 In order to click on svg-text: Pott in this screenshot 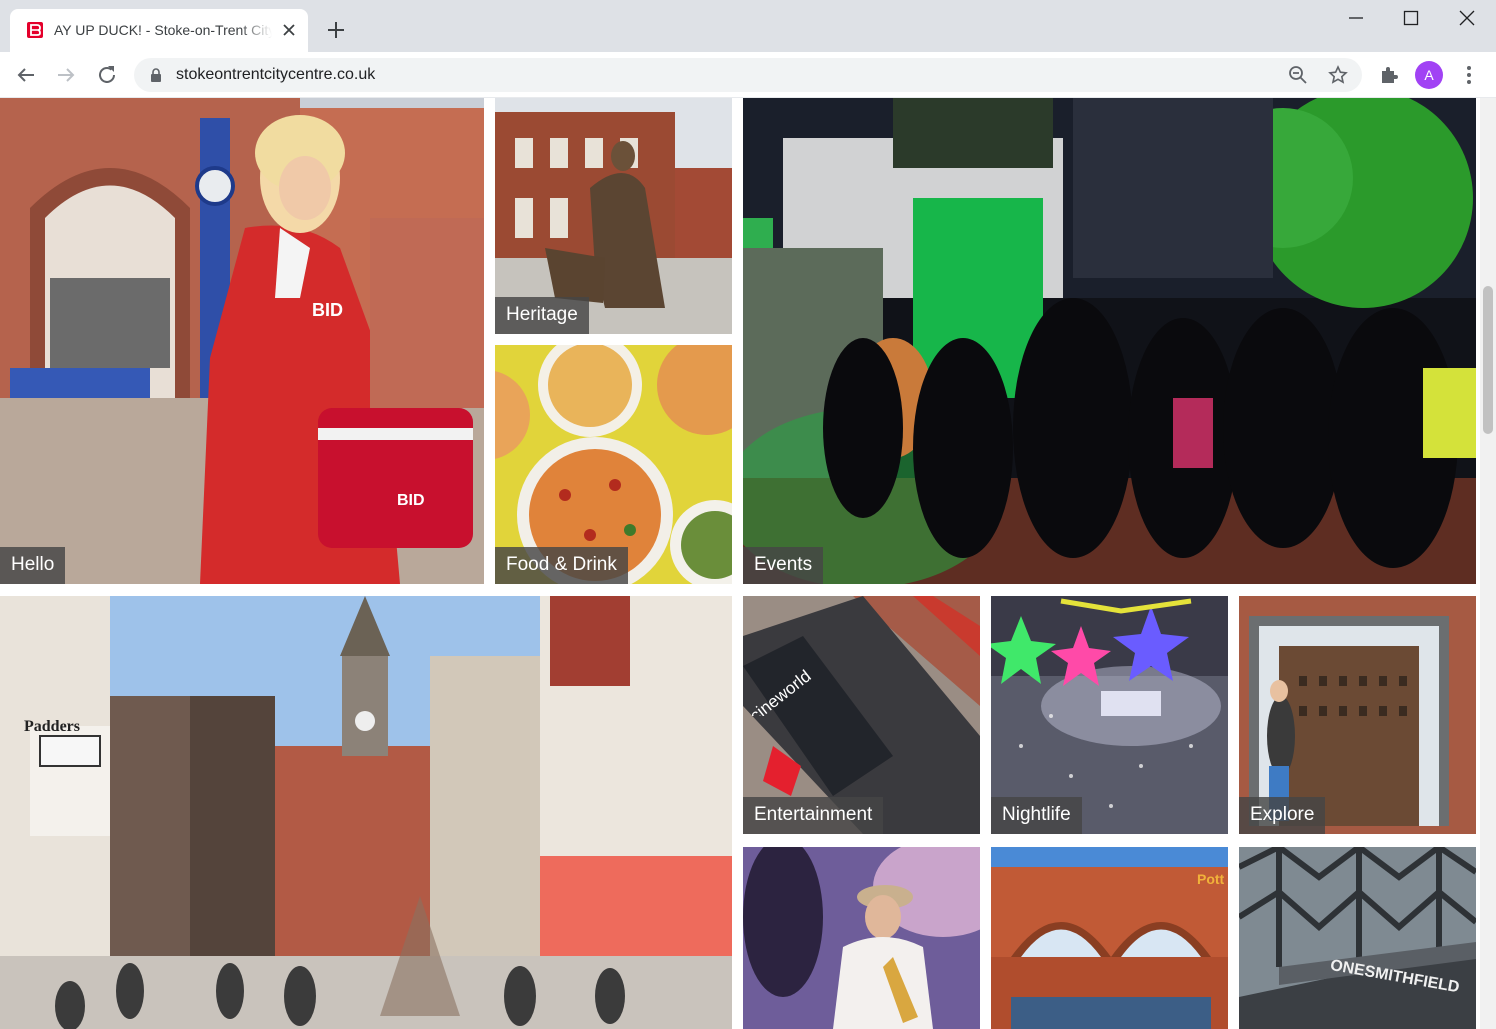, I will do `click(1211, 879)`.